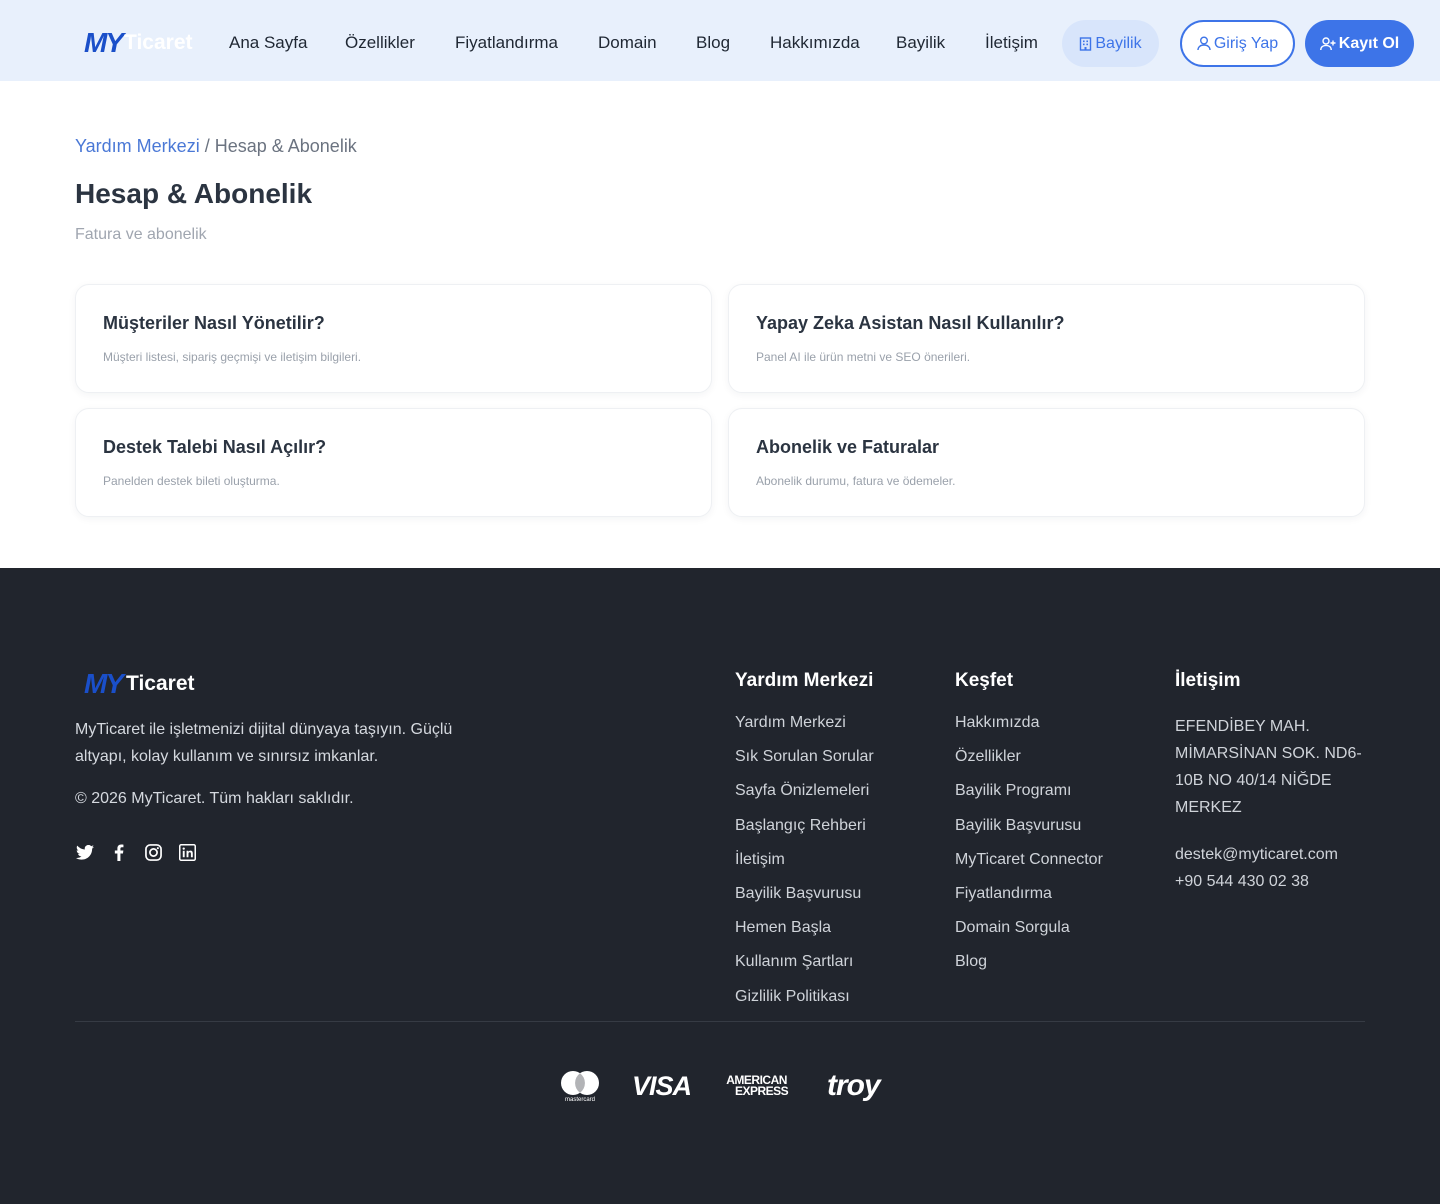 The width and height of the screenshot is (1440, 1204). What do you see at coordinates (380, 43) in the screenshot?
I see `nav-item-ozellikler: Özellikler` at bounding box center [380, 43].